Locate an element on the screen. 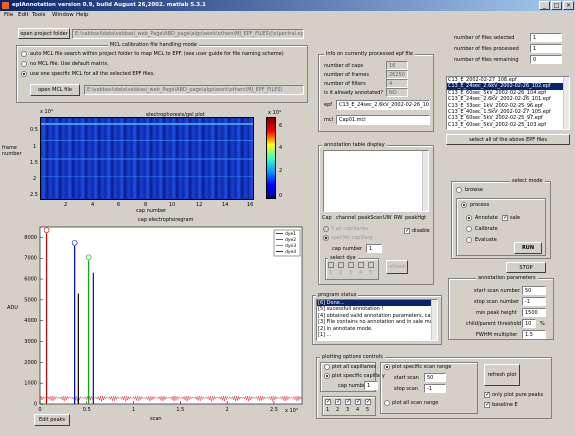  minimize-button: _ is located at coordinates (544, 5).